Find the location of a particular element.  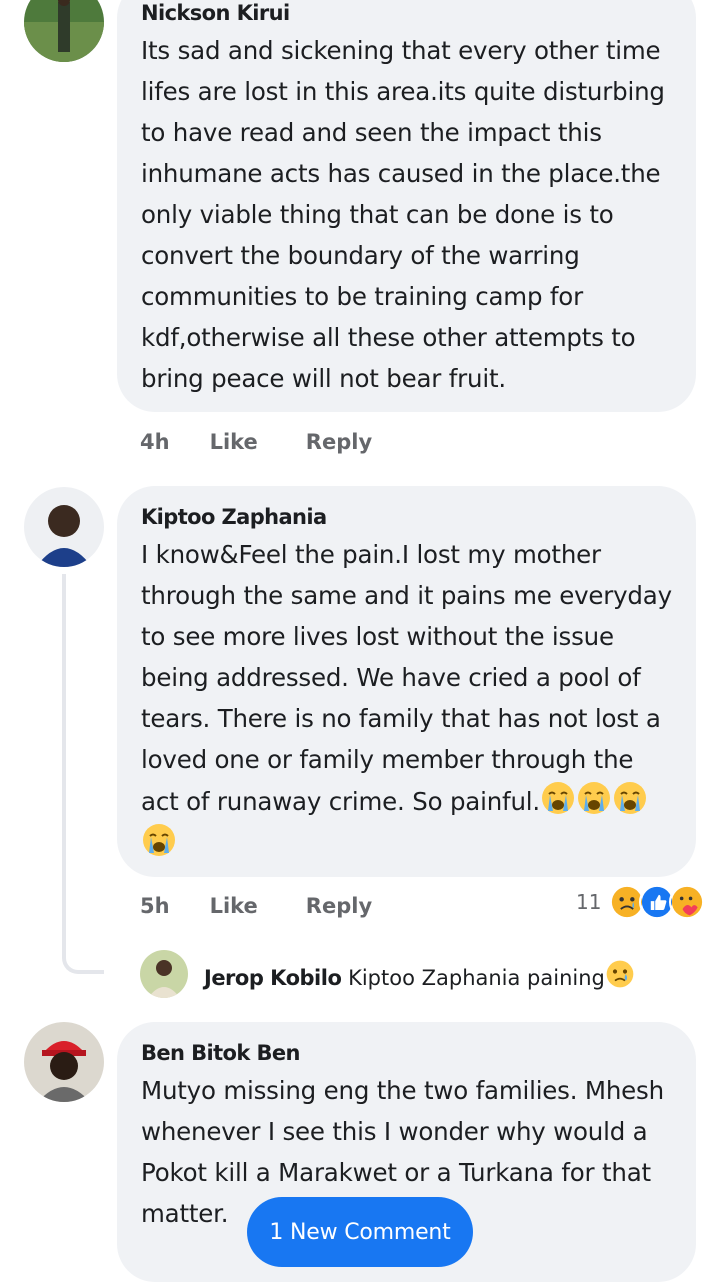

thread-connector is located at coordinates (83, 774).